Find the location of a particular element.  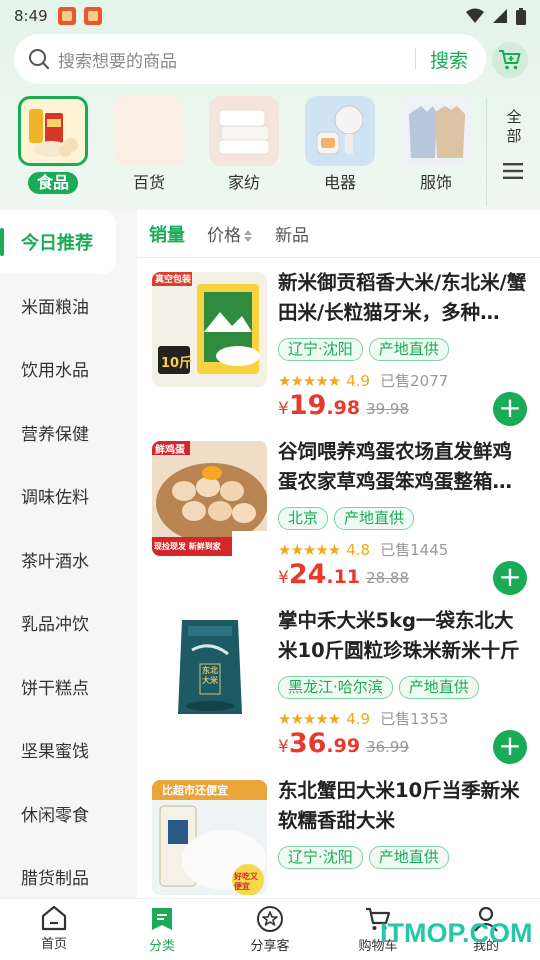

category-food: 食品 is located at coordinates (53, 145).